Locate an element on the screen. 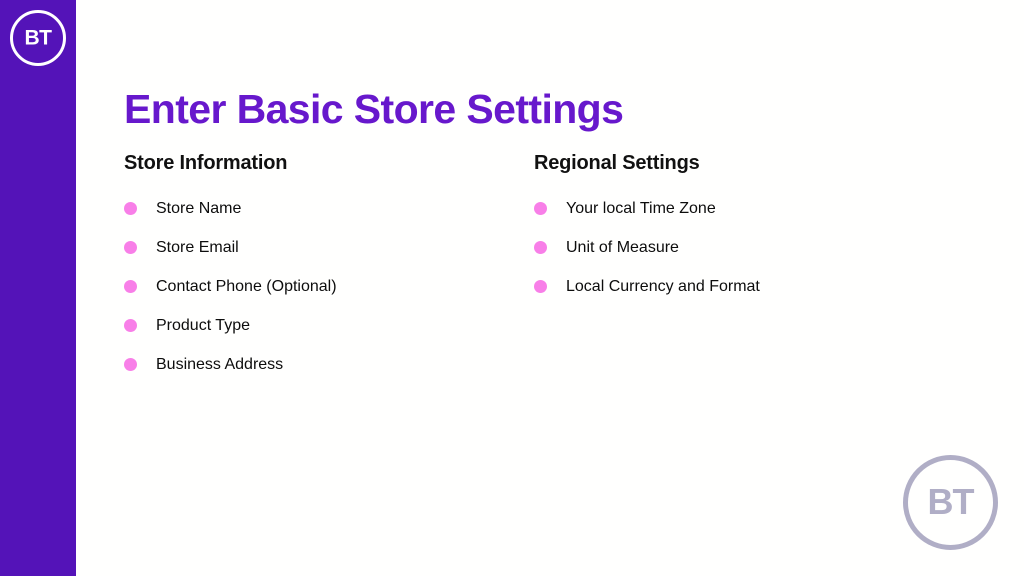  brand-logo-label: BT is located at coordinates (38, 37).